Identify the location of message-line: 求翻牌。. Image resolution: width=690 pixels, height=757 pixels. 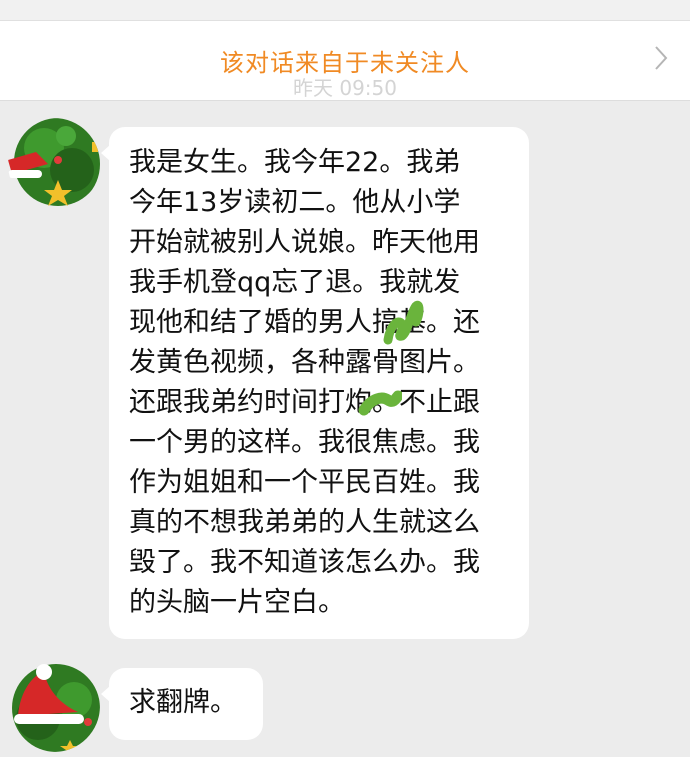
(183, 702).